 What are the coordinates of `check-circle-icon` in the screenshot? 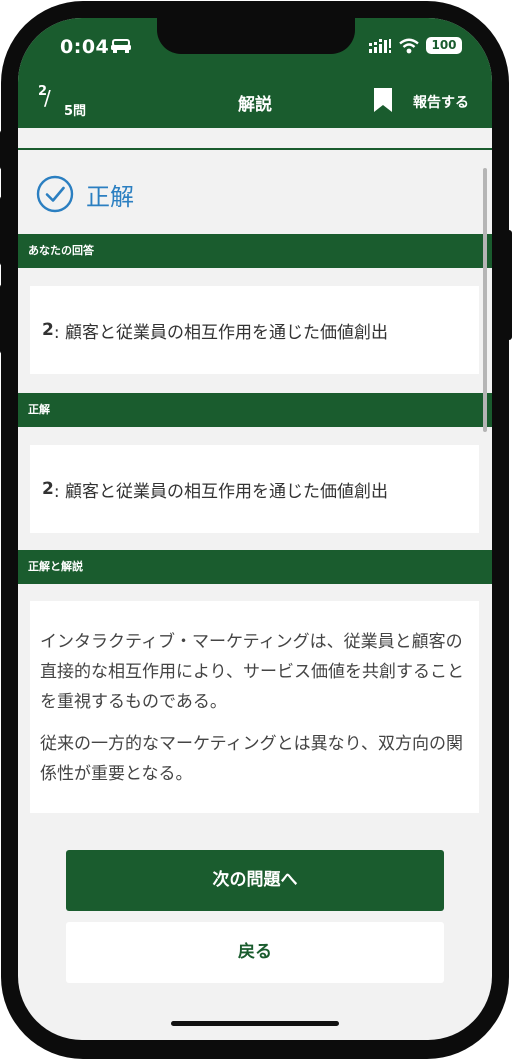 It's located at (55, 194).